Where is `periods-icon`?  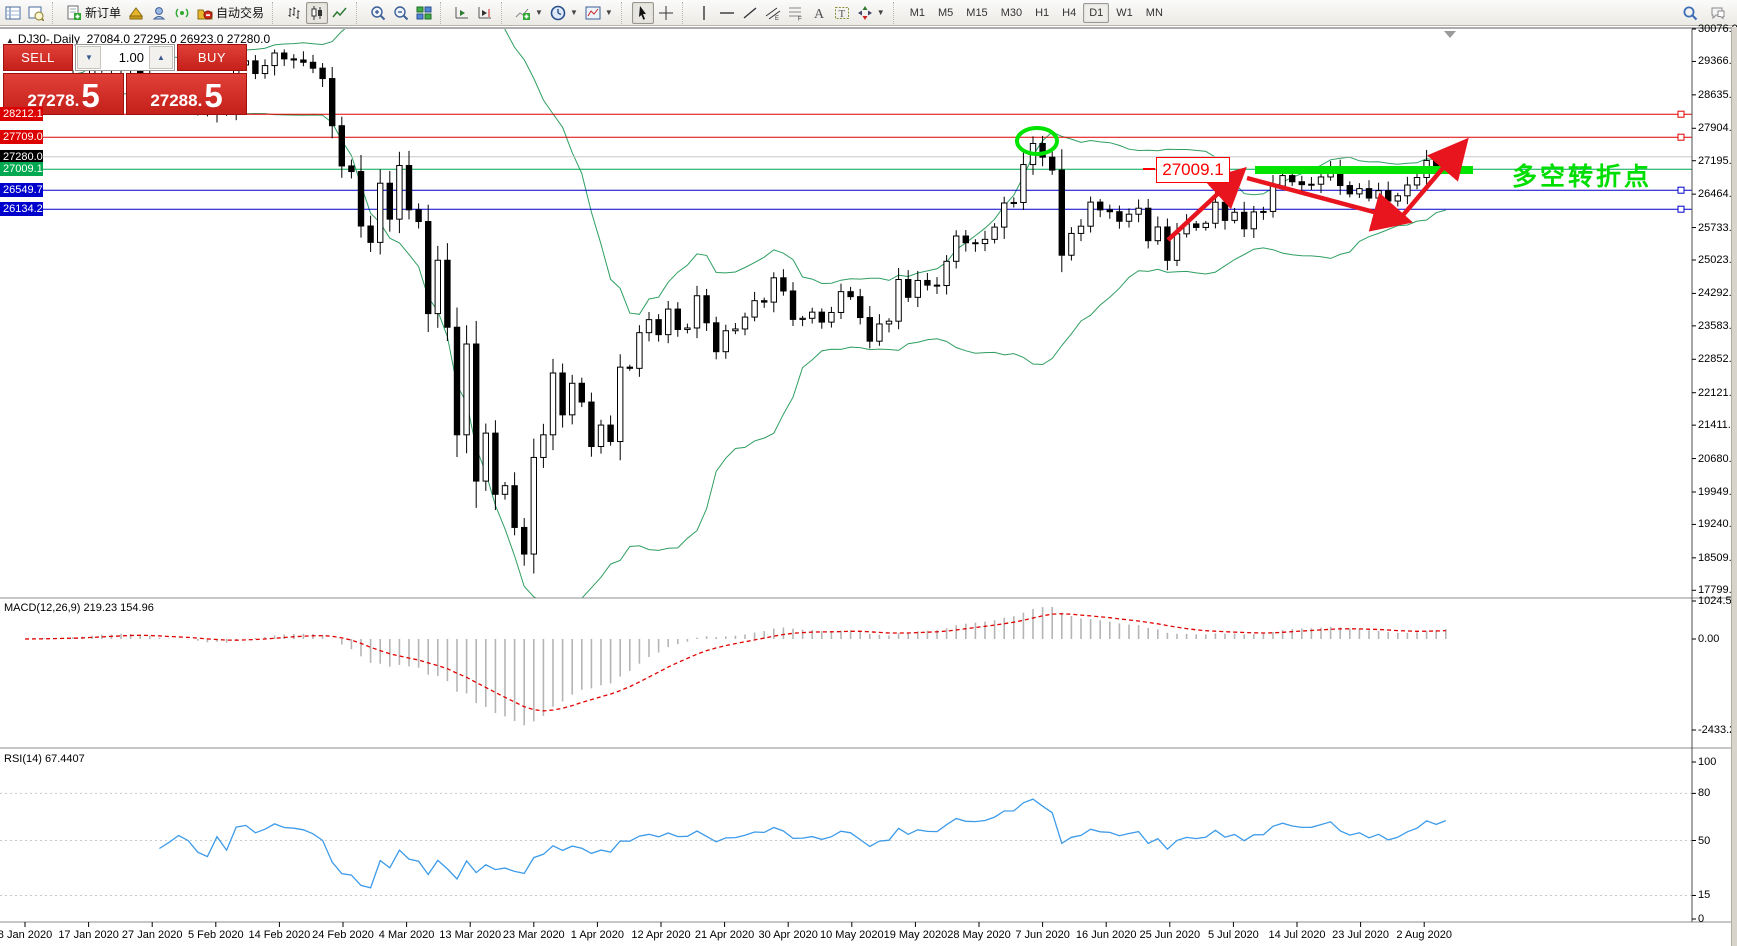 periods-icon is located at coordinates (558, 12).